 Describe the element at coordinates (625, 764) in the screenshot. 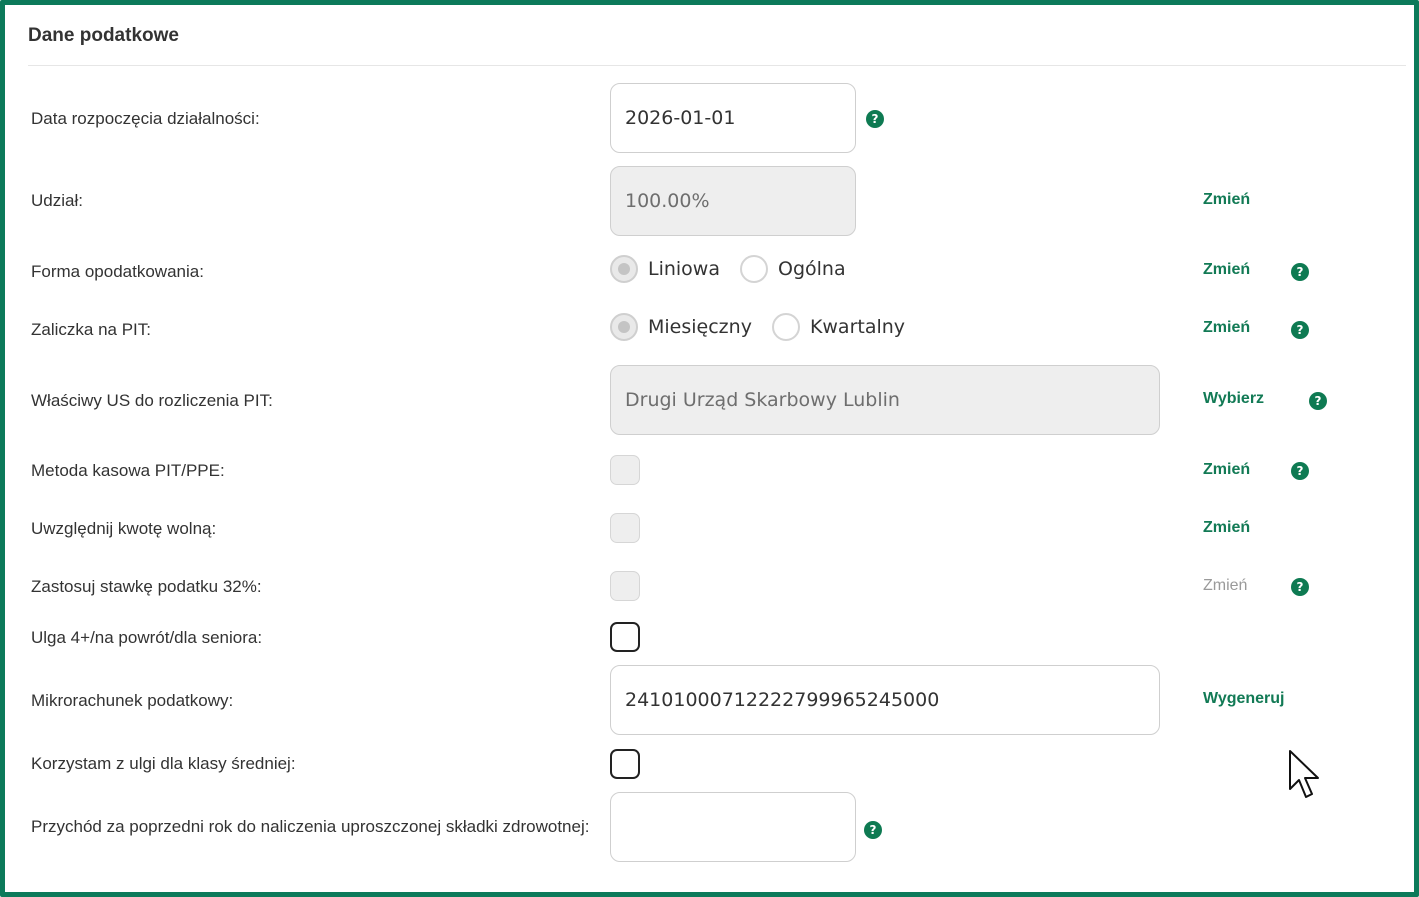

I see `middle-class-checkbox` at that location.